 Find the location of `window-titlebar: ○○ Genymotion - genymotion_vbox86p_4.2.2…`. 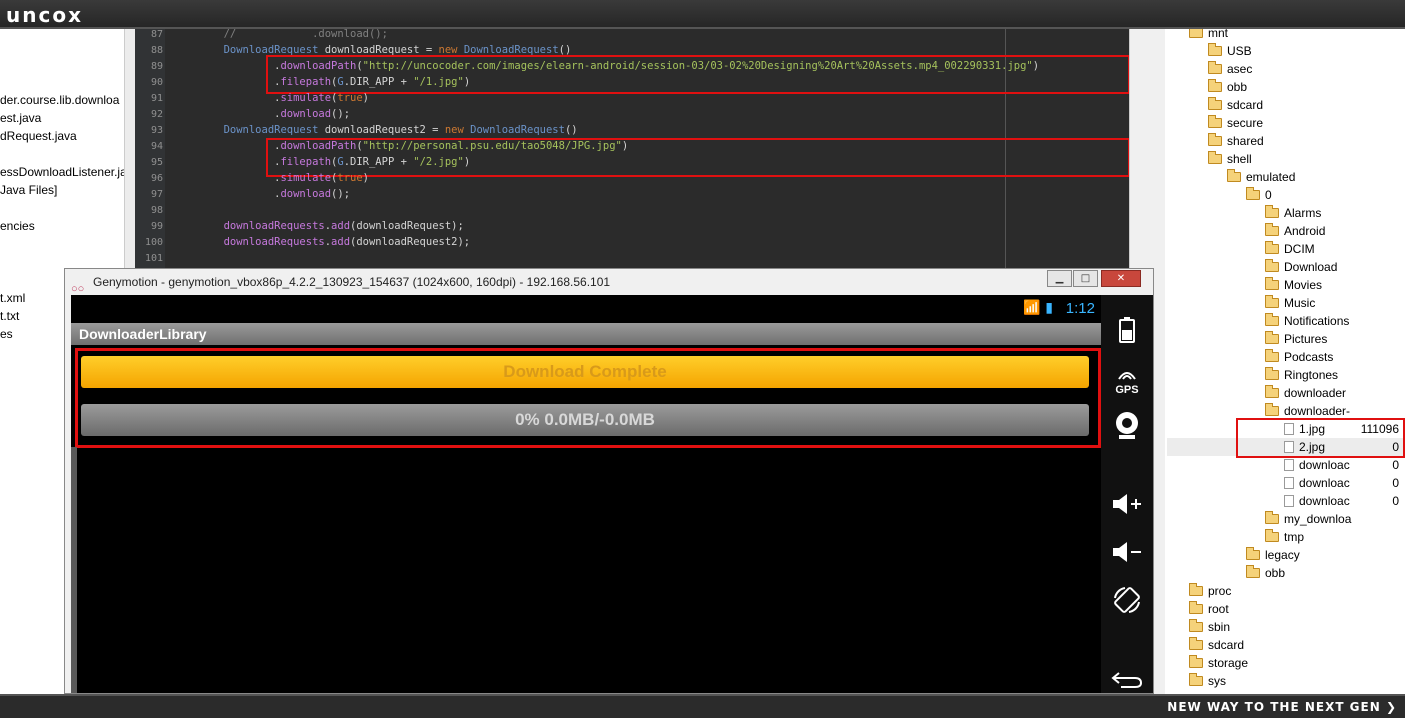

window-titlebar: ○○ Genymotion - genymotion_vbox86p_4.2.2… is located at coordinates (609, 282).